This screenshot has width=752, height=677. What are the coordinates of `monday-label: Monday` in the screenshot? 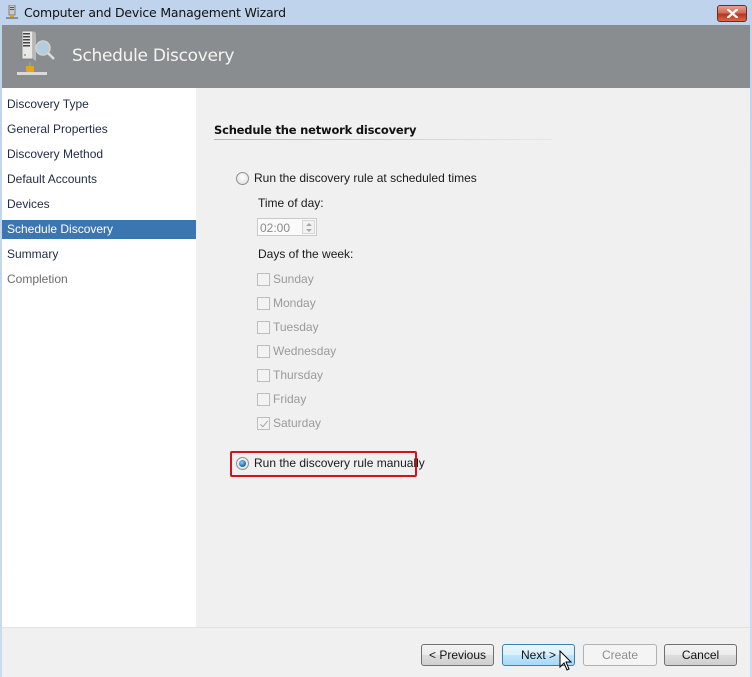 It's located at (294, 303).